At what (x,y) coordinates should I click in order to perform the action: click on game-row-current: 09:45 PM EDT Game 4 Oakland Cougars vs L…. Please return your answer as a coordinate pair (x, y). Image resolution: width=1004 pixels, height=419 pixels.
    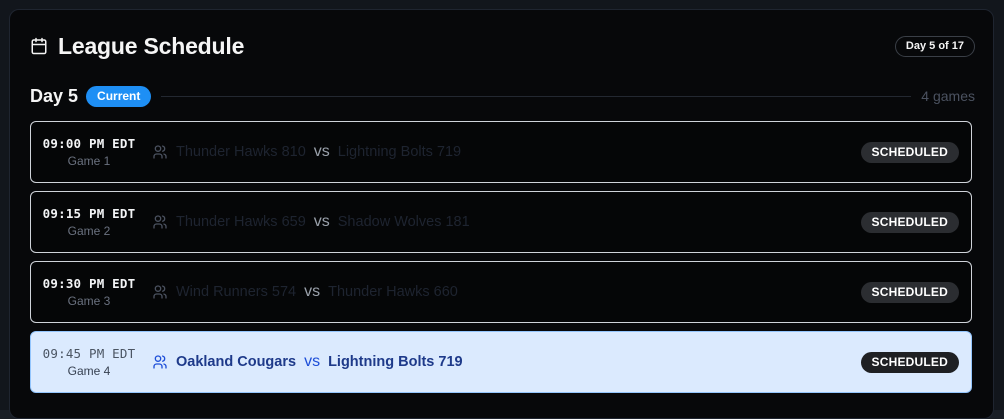
    Looking at the image, I should click on (501, 362).